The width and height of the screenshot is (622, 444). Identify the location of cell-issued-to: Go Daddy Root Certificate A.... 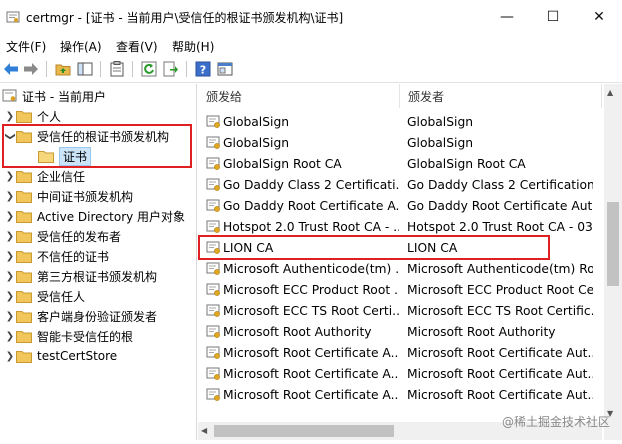
(311, 205).